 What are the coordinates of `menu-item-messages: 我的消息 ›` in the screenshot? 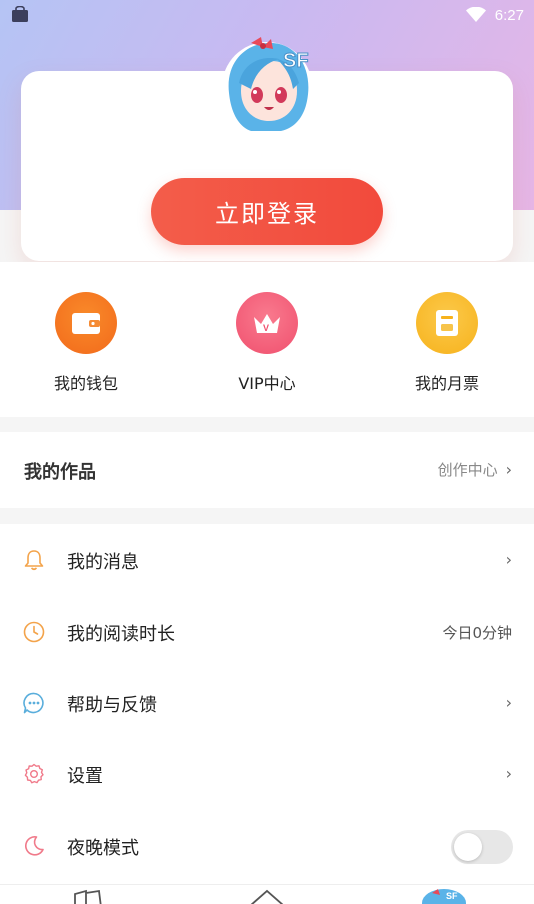 It's located at (267, 559).